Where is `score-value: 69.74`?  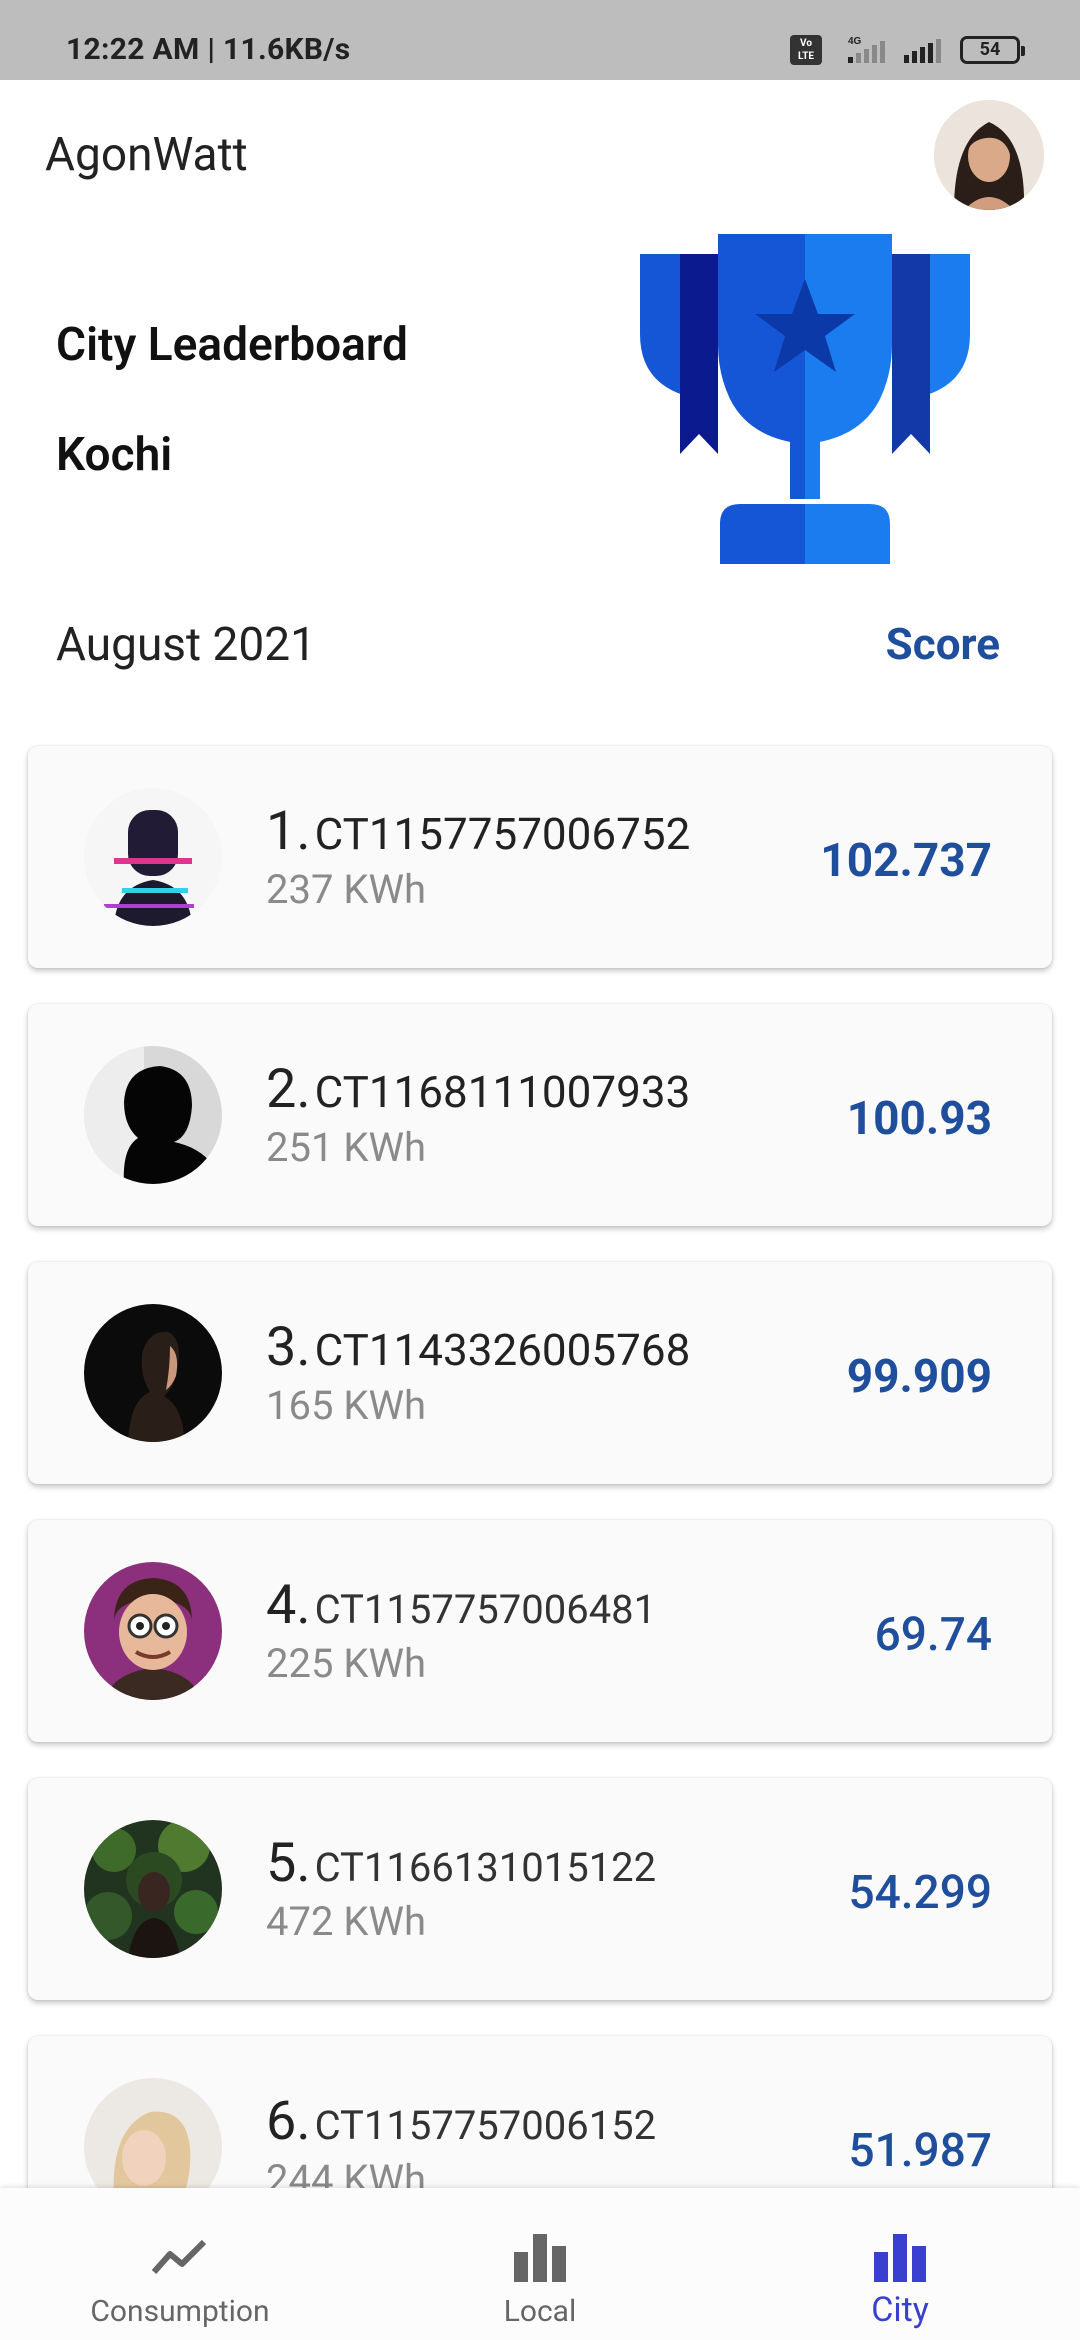
score-value: 69.74 is located at coordinates (933, 1635).